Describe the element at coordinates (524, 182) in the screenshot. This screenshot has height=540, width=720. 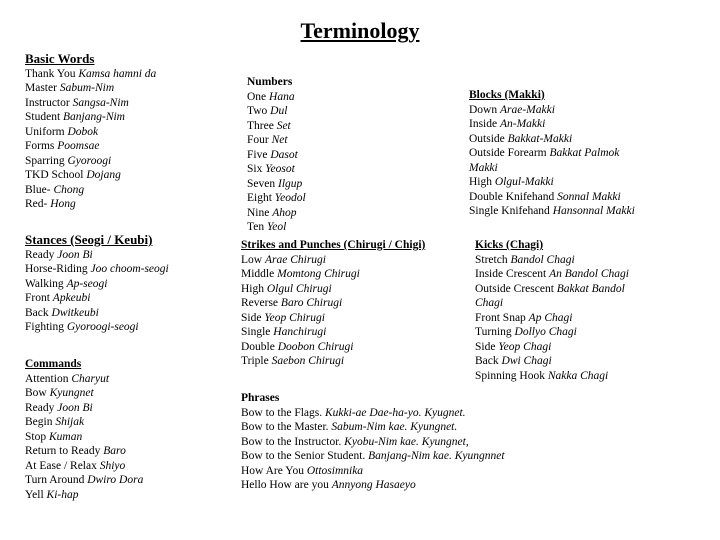
I see `korean-term: Olgul-Makki` at that location.